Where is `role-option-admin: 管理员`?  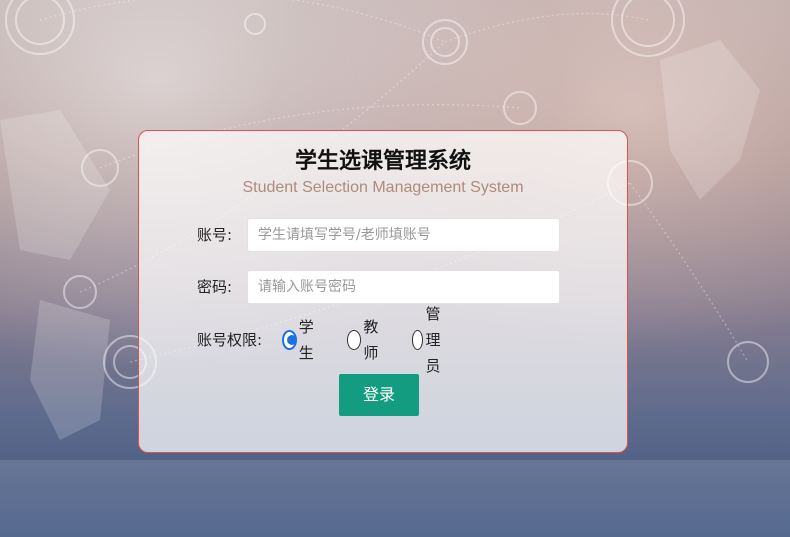
role-option-admin: 管理员 is located at coordinates (430, 340).